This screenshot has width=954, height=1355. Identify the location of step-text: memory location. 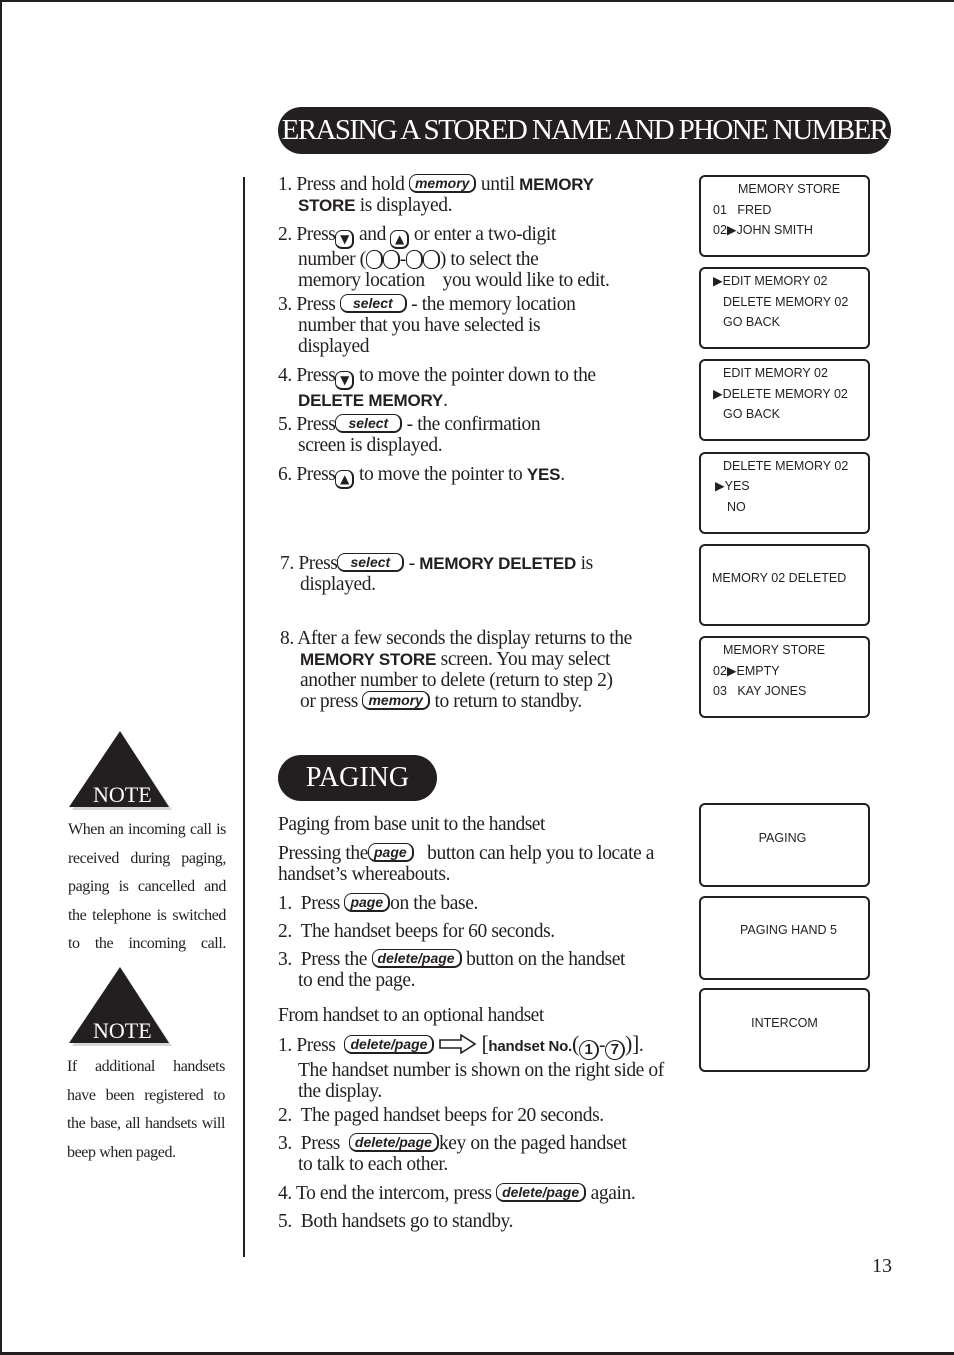
(361, 280).